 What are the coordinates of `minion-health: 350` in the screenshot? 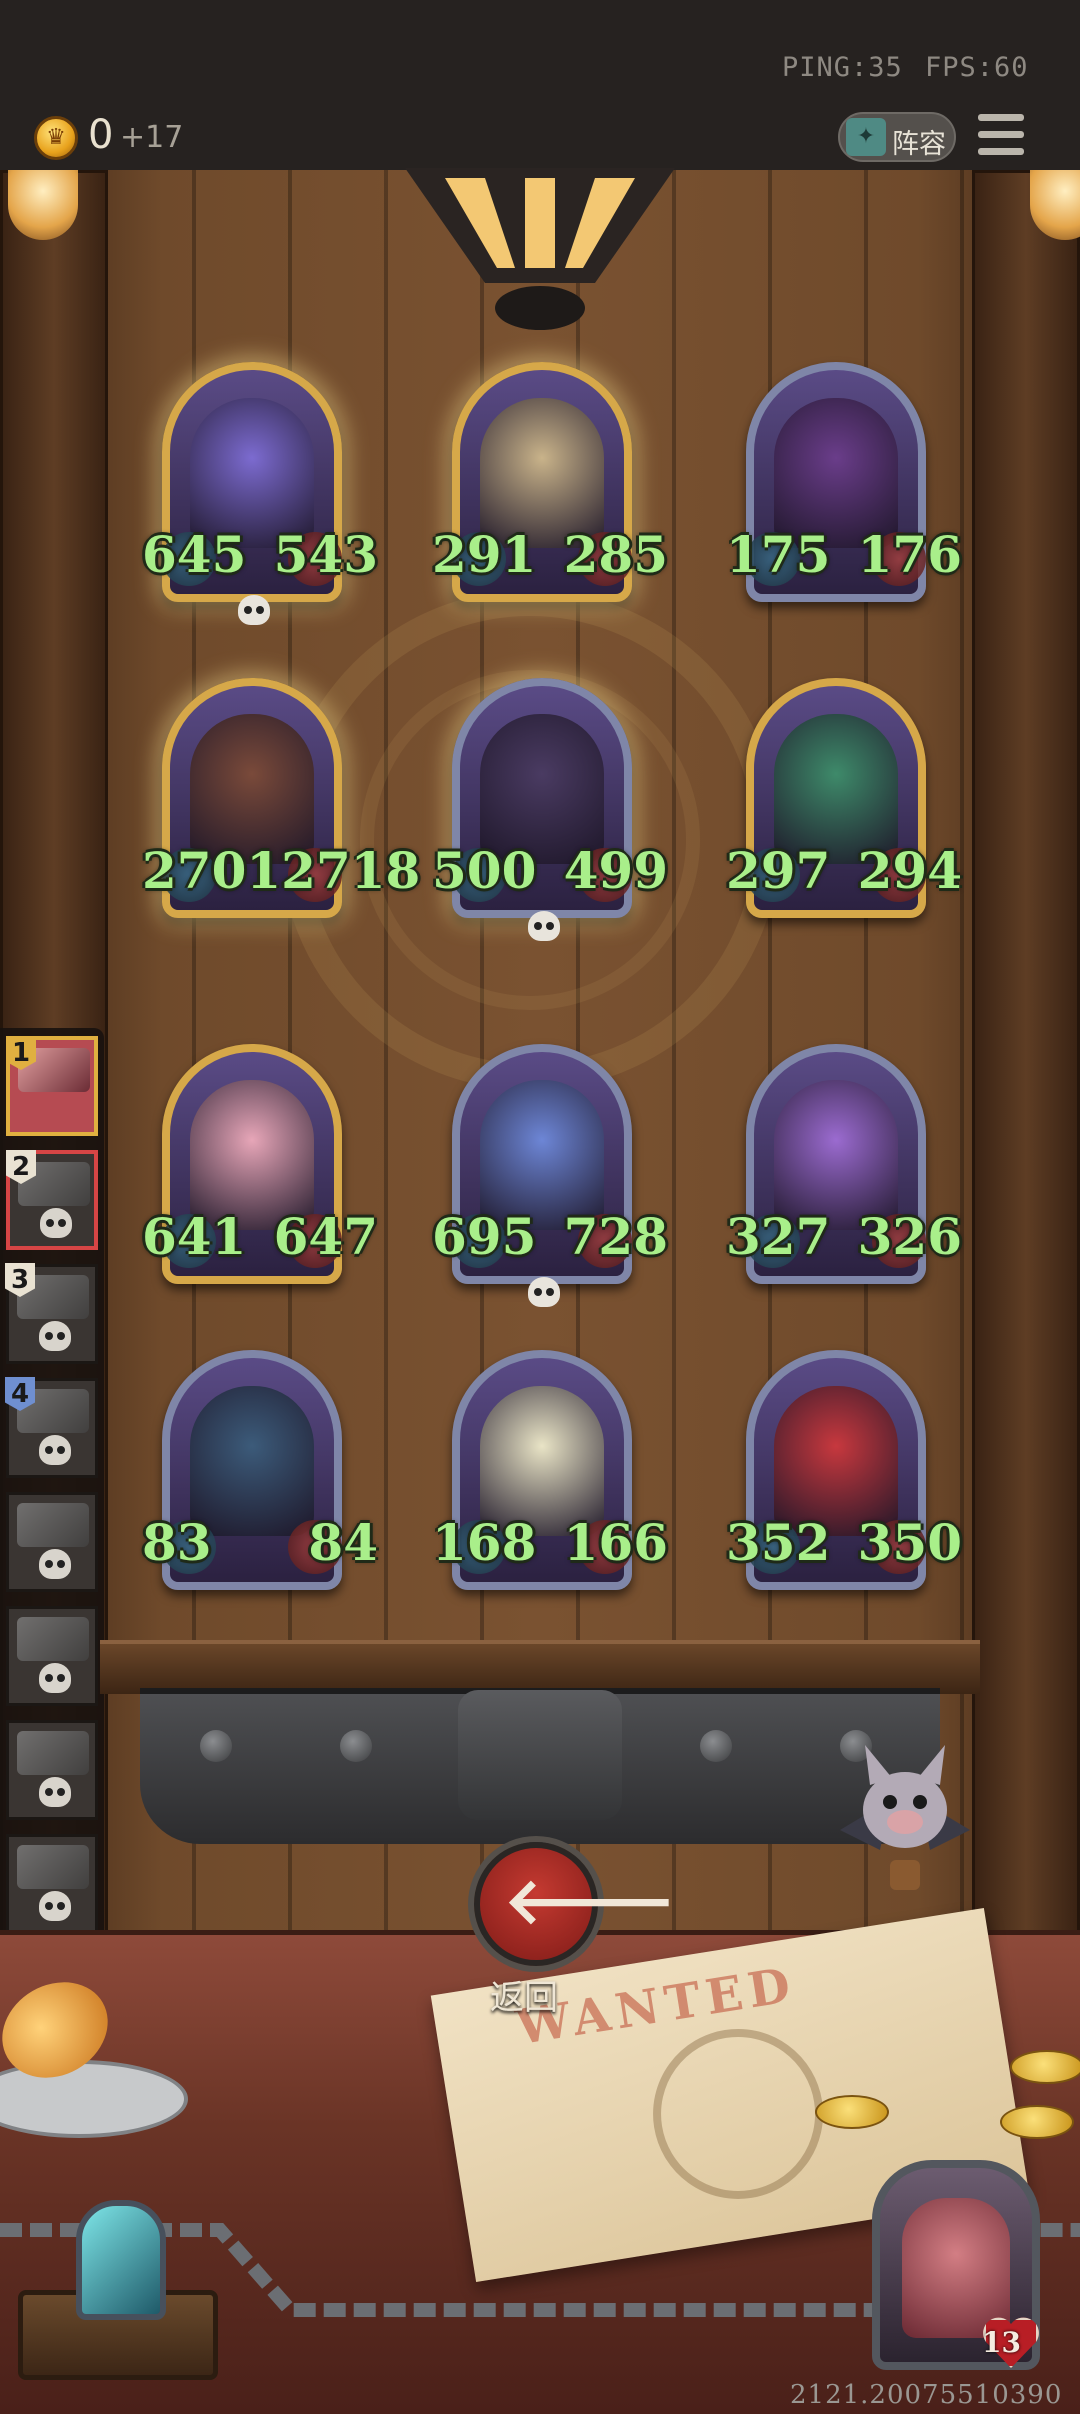 It's located at (909, 1542).